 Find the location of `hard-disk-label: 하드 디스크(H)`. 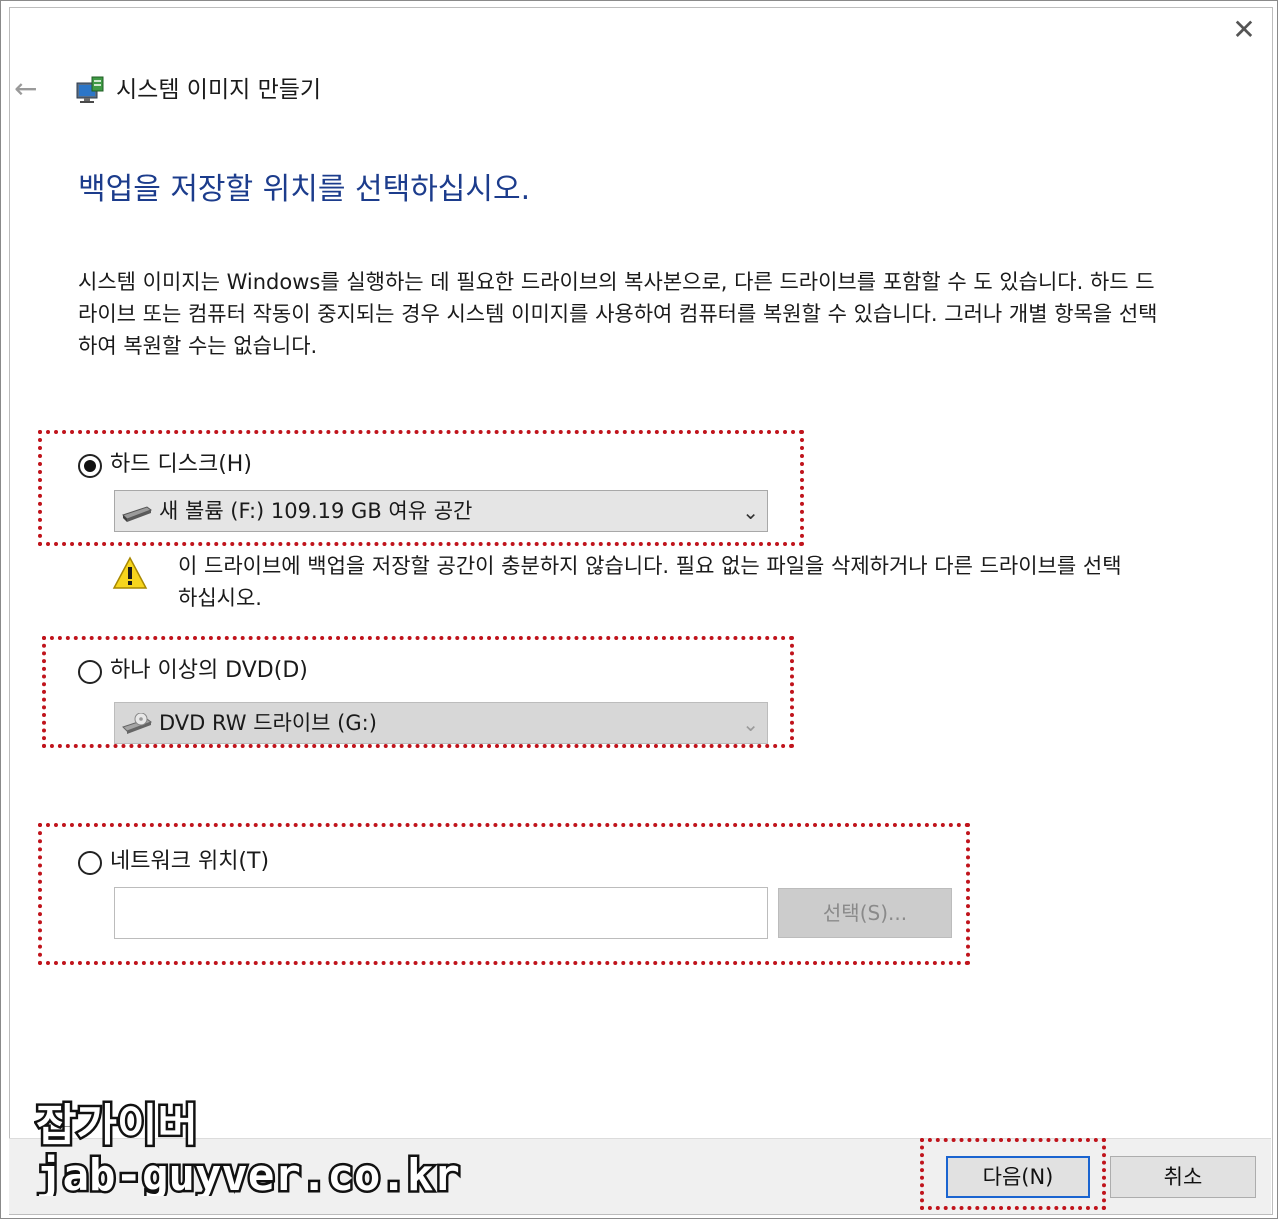

hard-disk-label: 하드 디스크(H) is located at coordinates (181, 465).